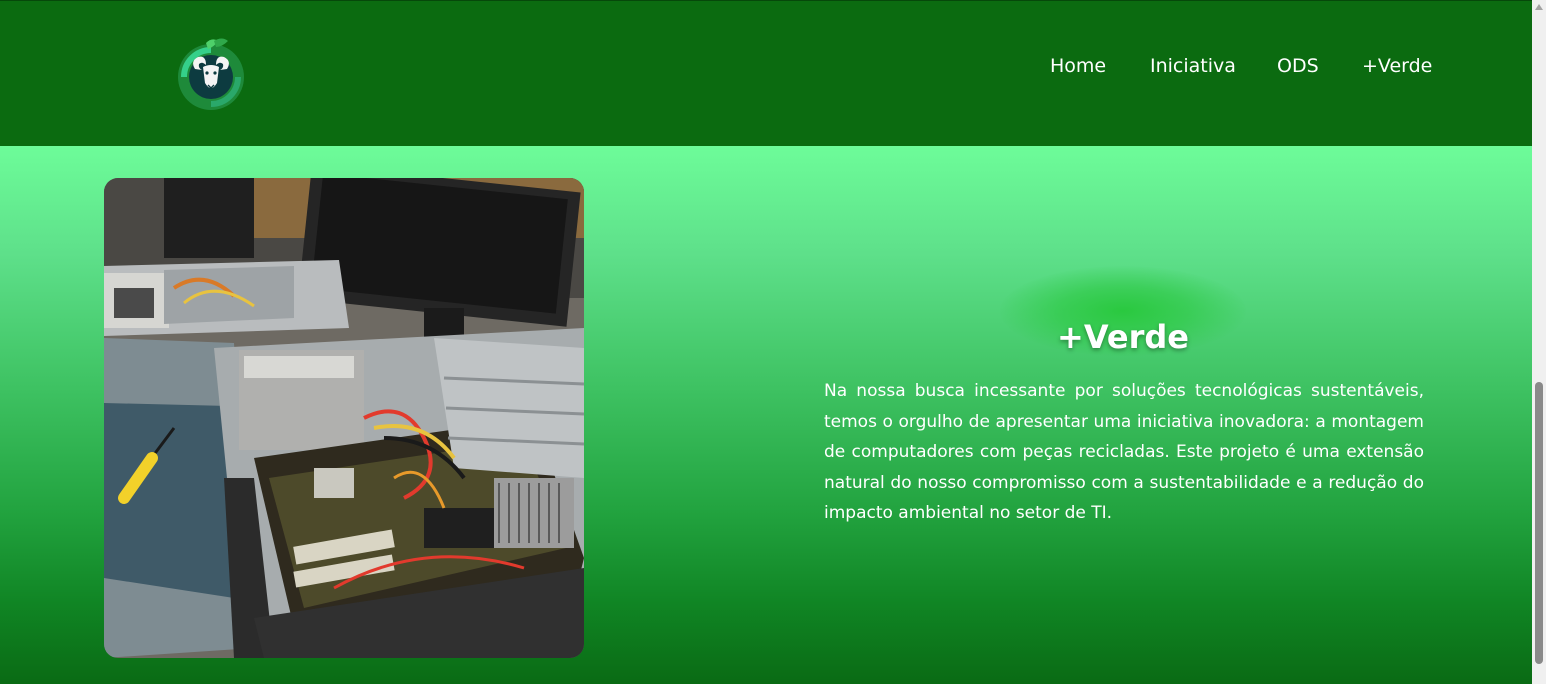  What do you see at coordinates (1539, 523) in the screenshot?
I see `scrollbar-thumb` at bounding box center [1539, 523].